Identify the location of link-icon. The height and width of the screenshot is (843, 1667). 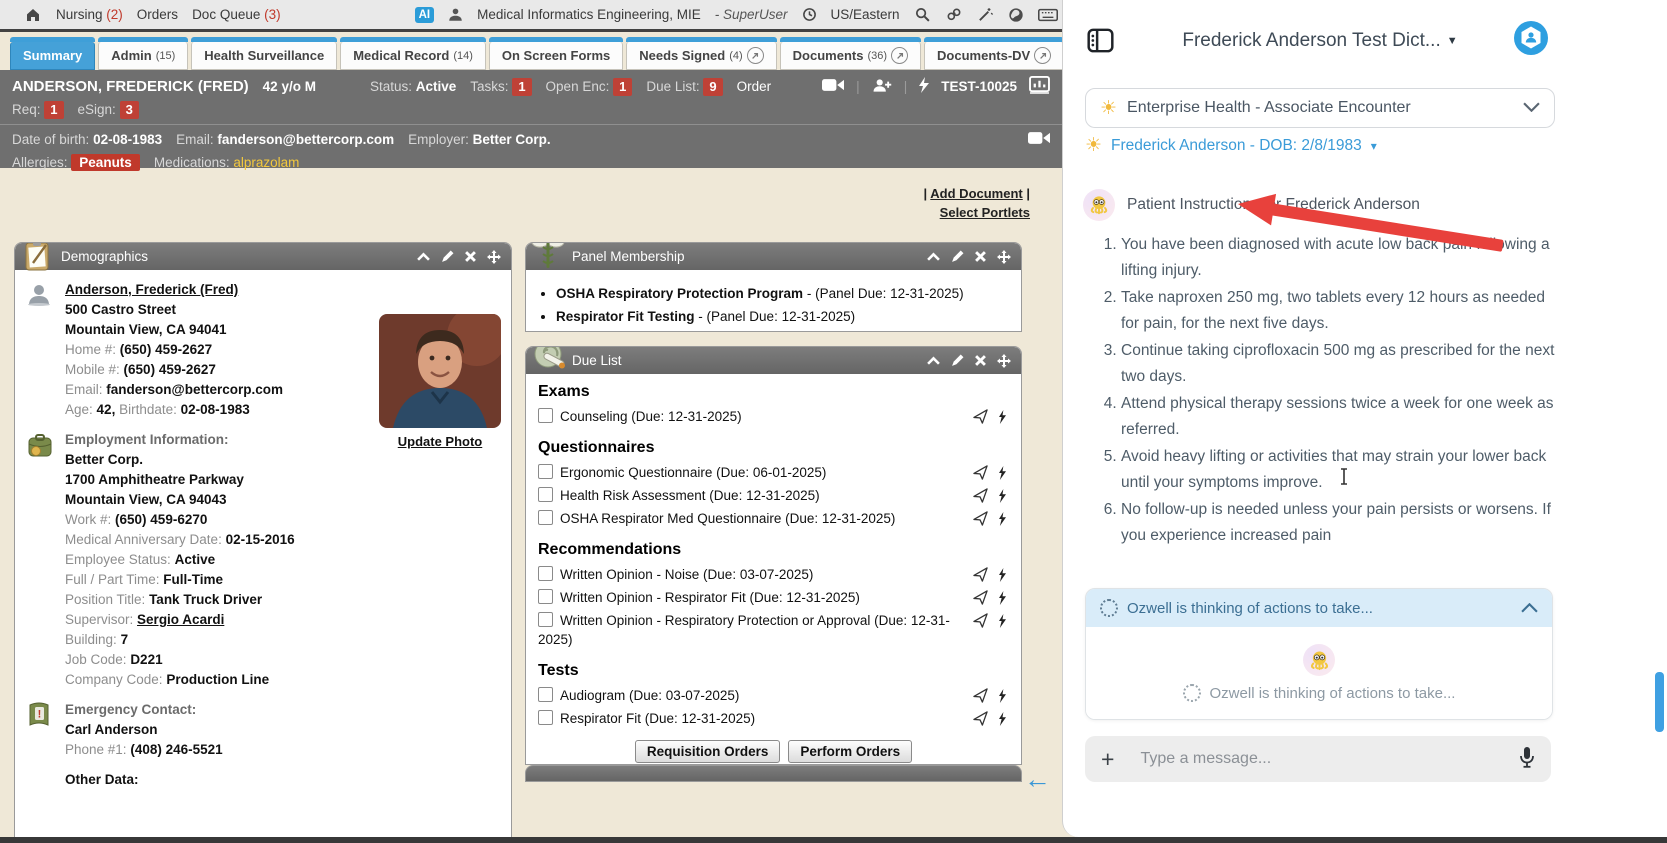
(954, 15).